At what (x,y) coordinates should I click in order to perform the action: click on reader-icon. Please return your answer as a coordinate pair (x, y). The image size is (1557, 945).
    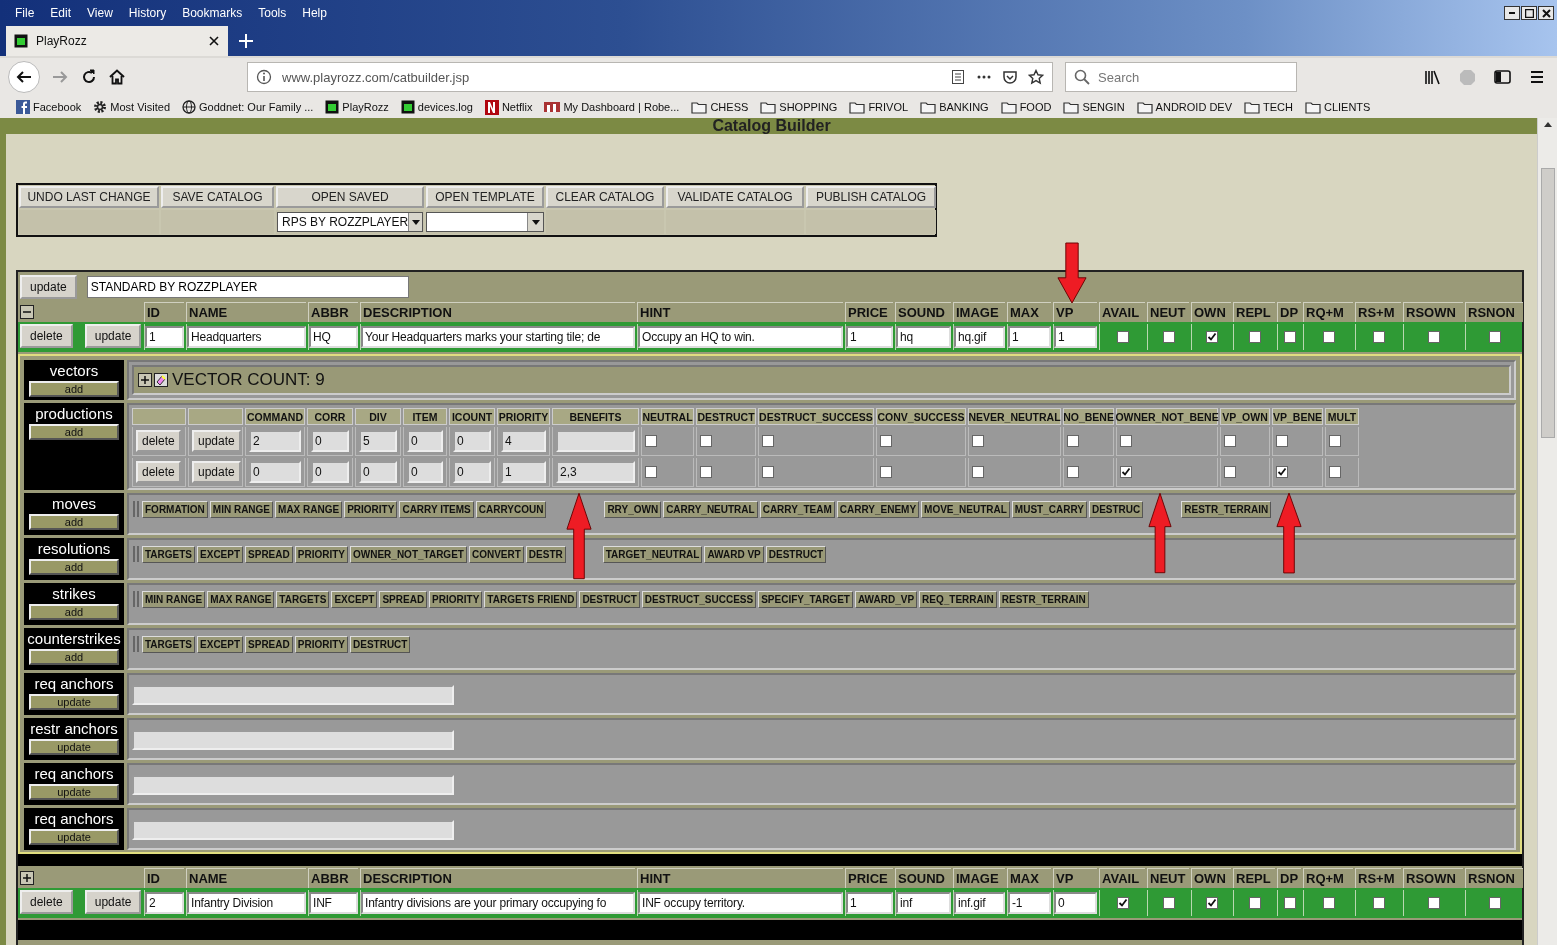
    Looking at the image, I should click on (958, 77).